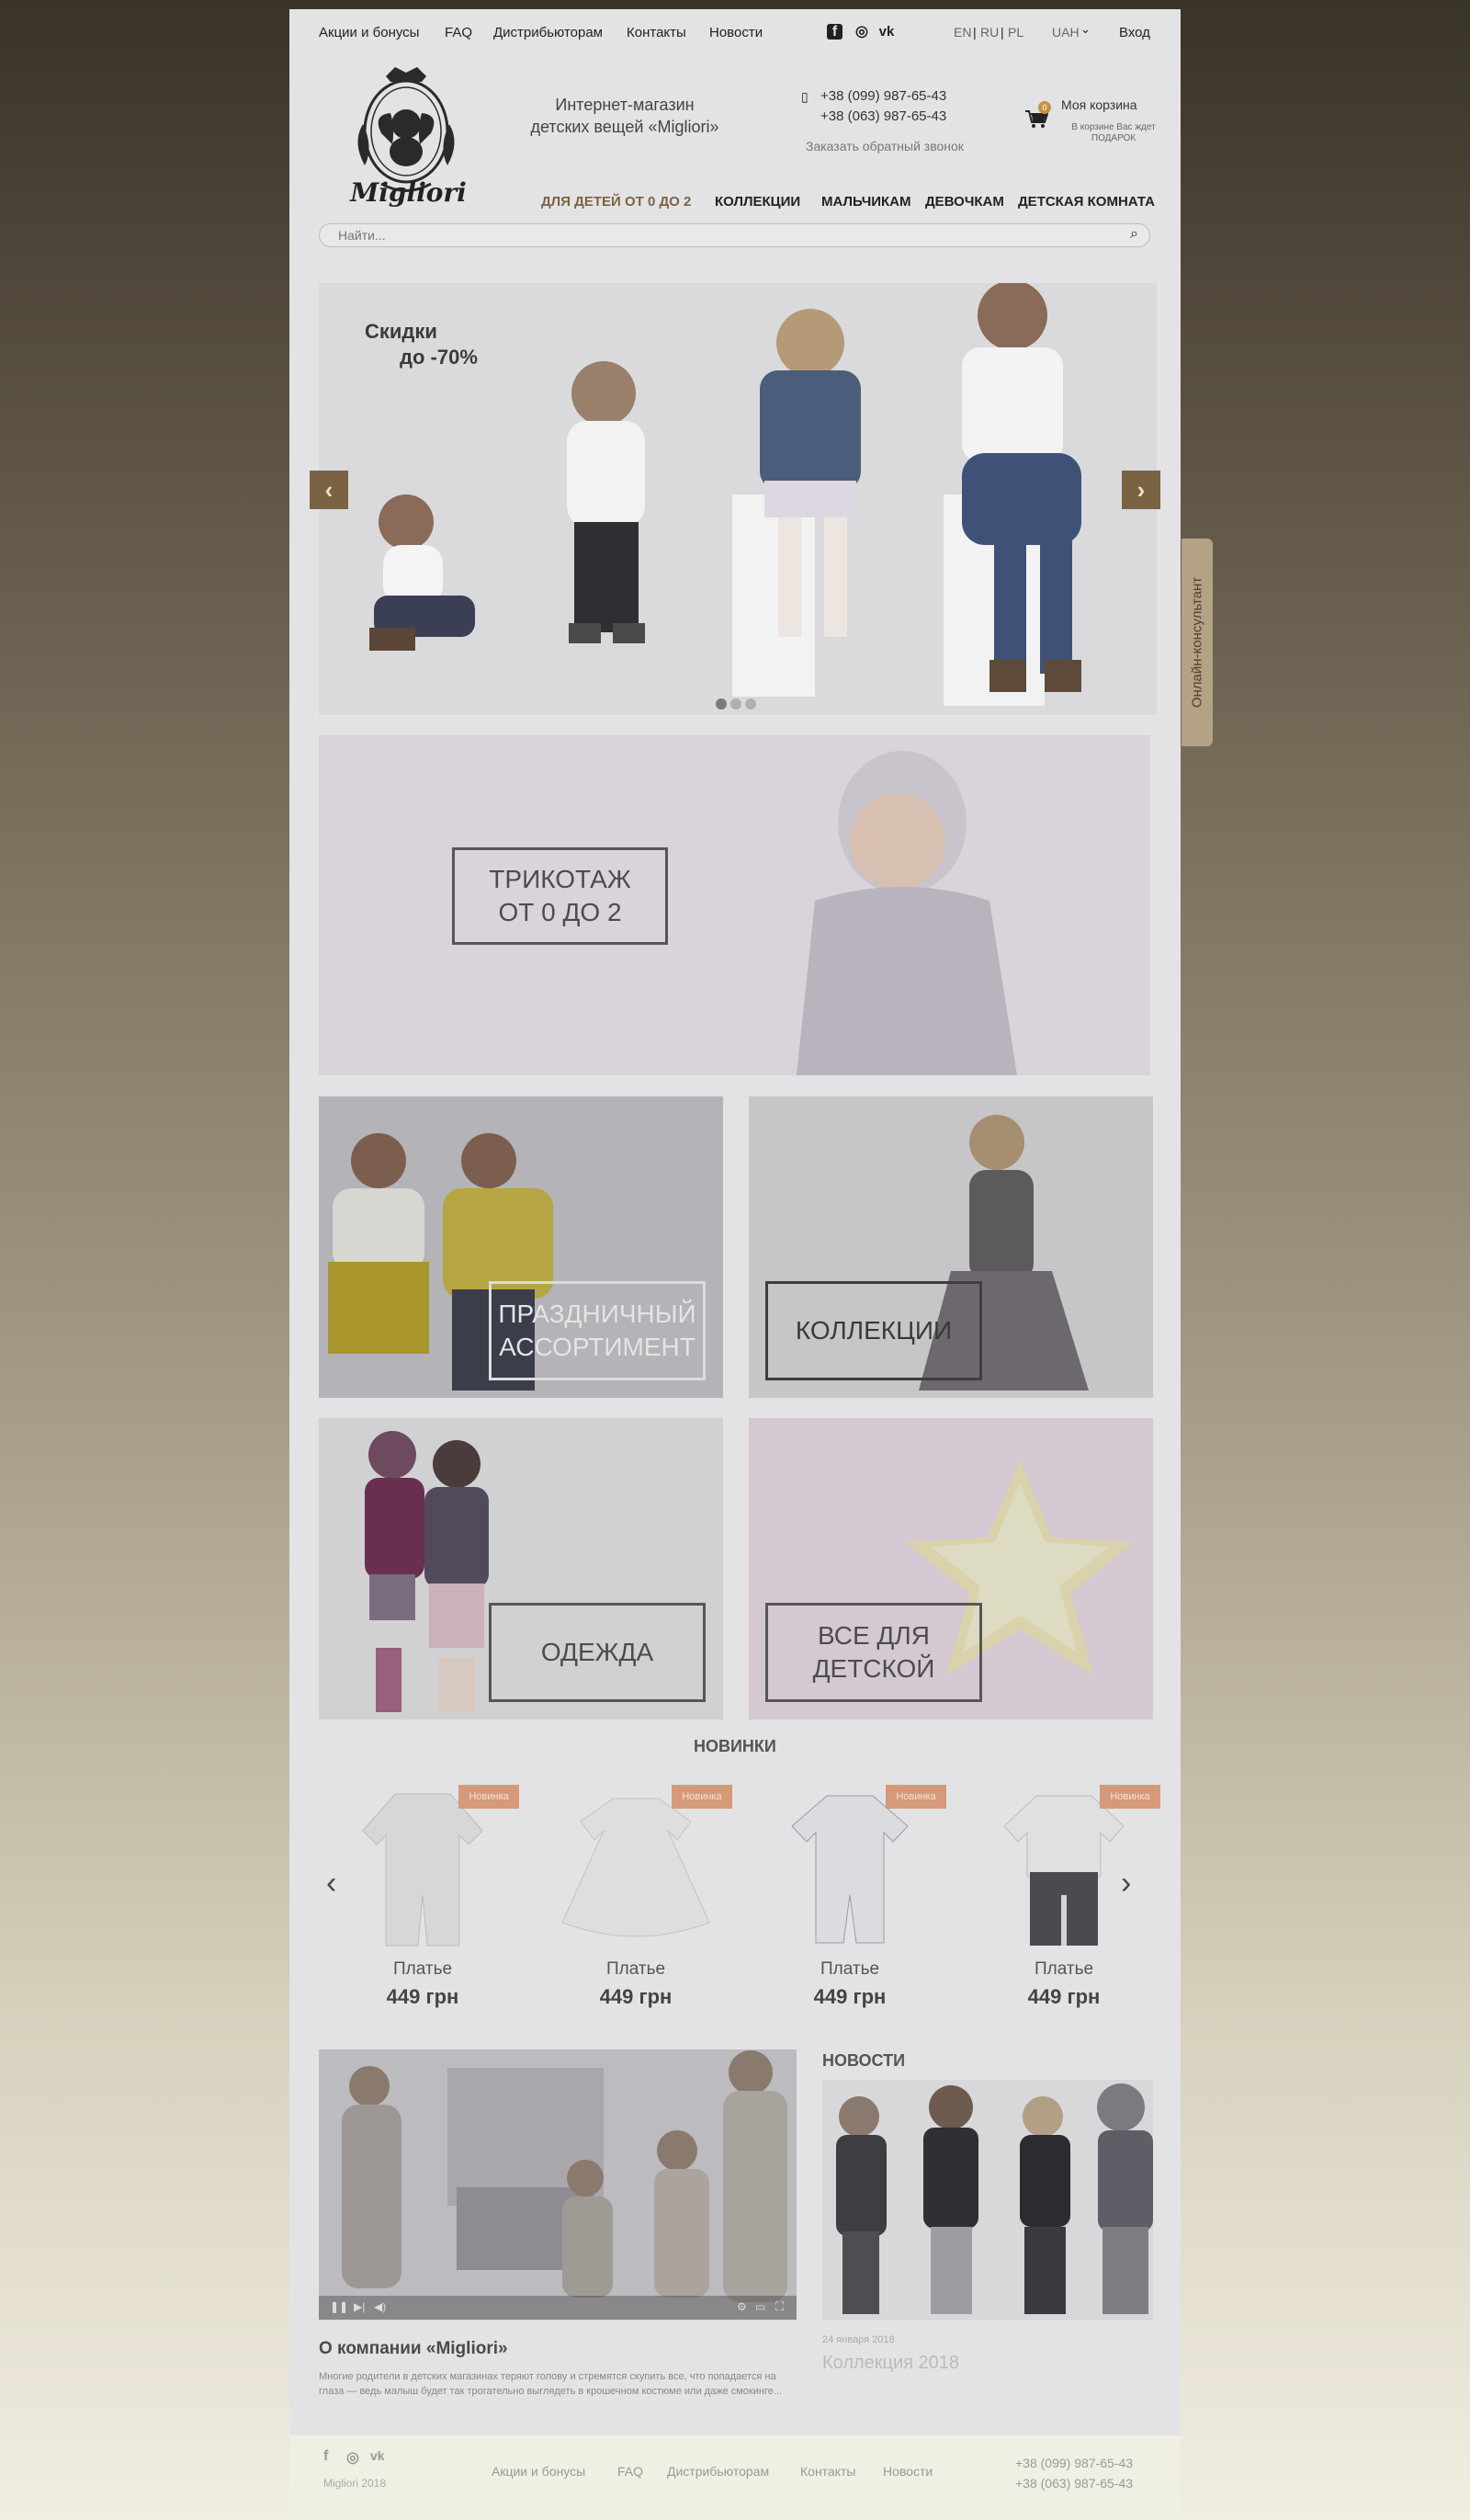 The height and width of the screenshot is (2520, 1470). I want to click on news-headline: Коллекция 2018, so click(890, 2363).